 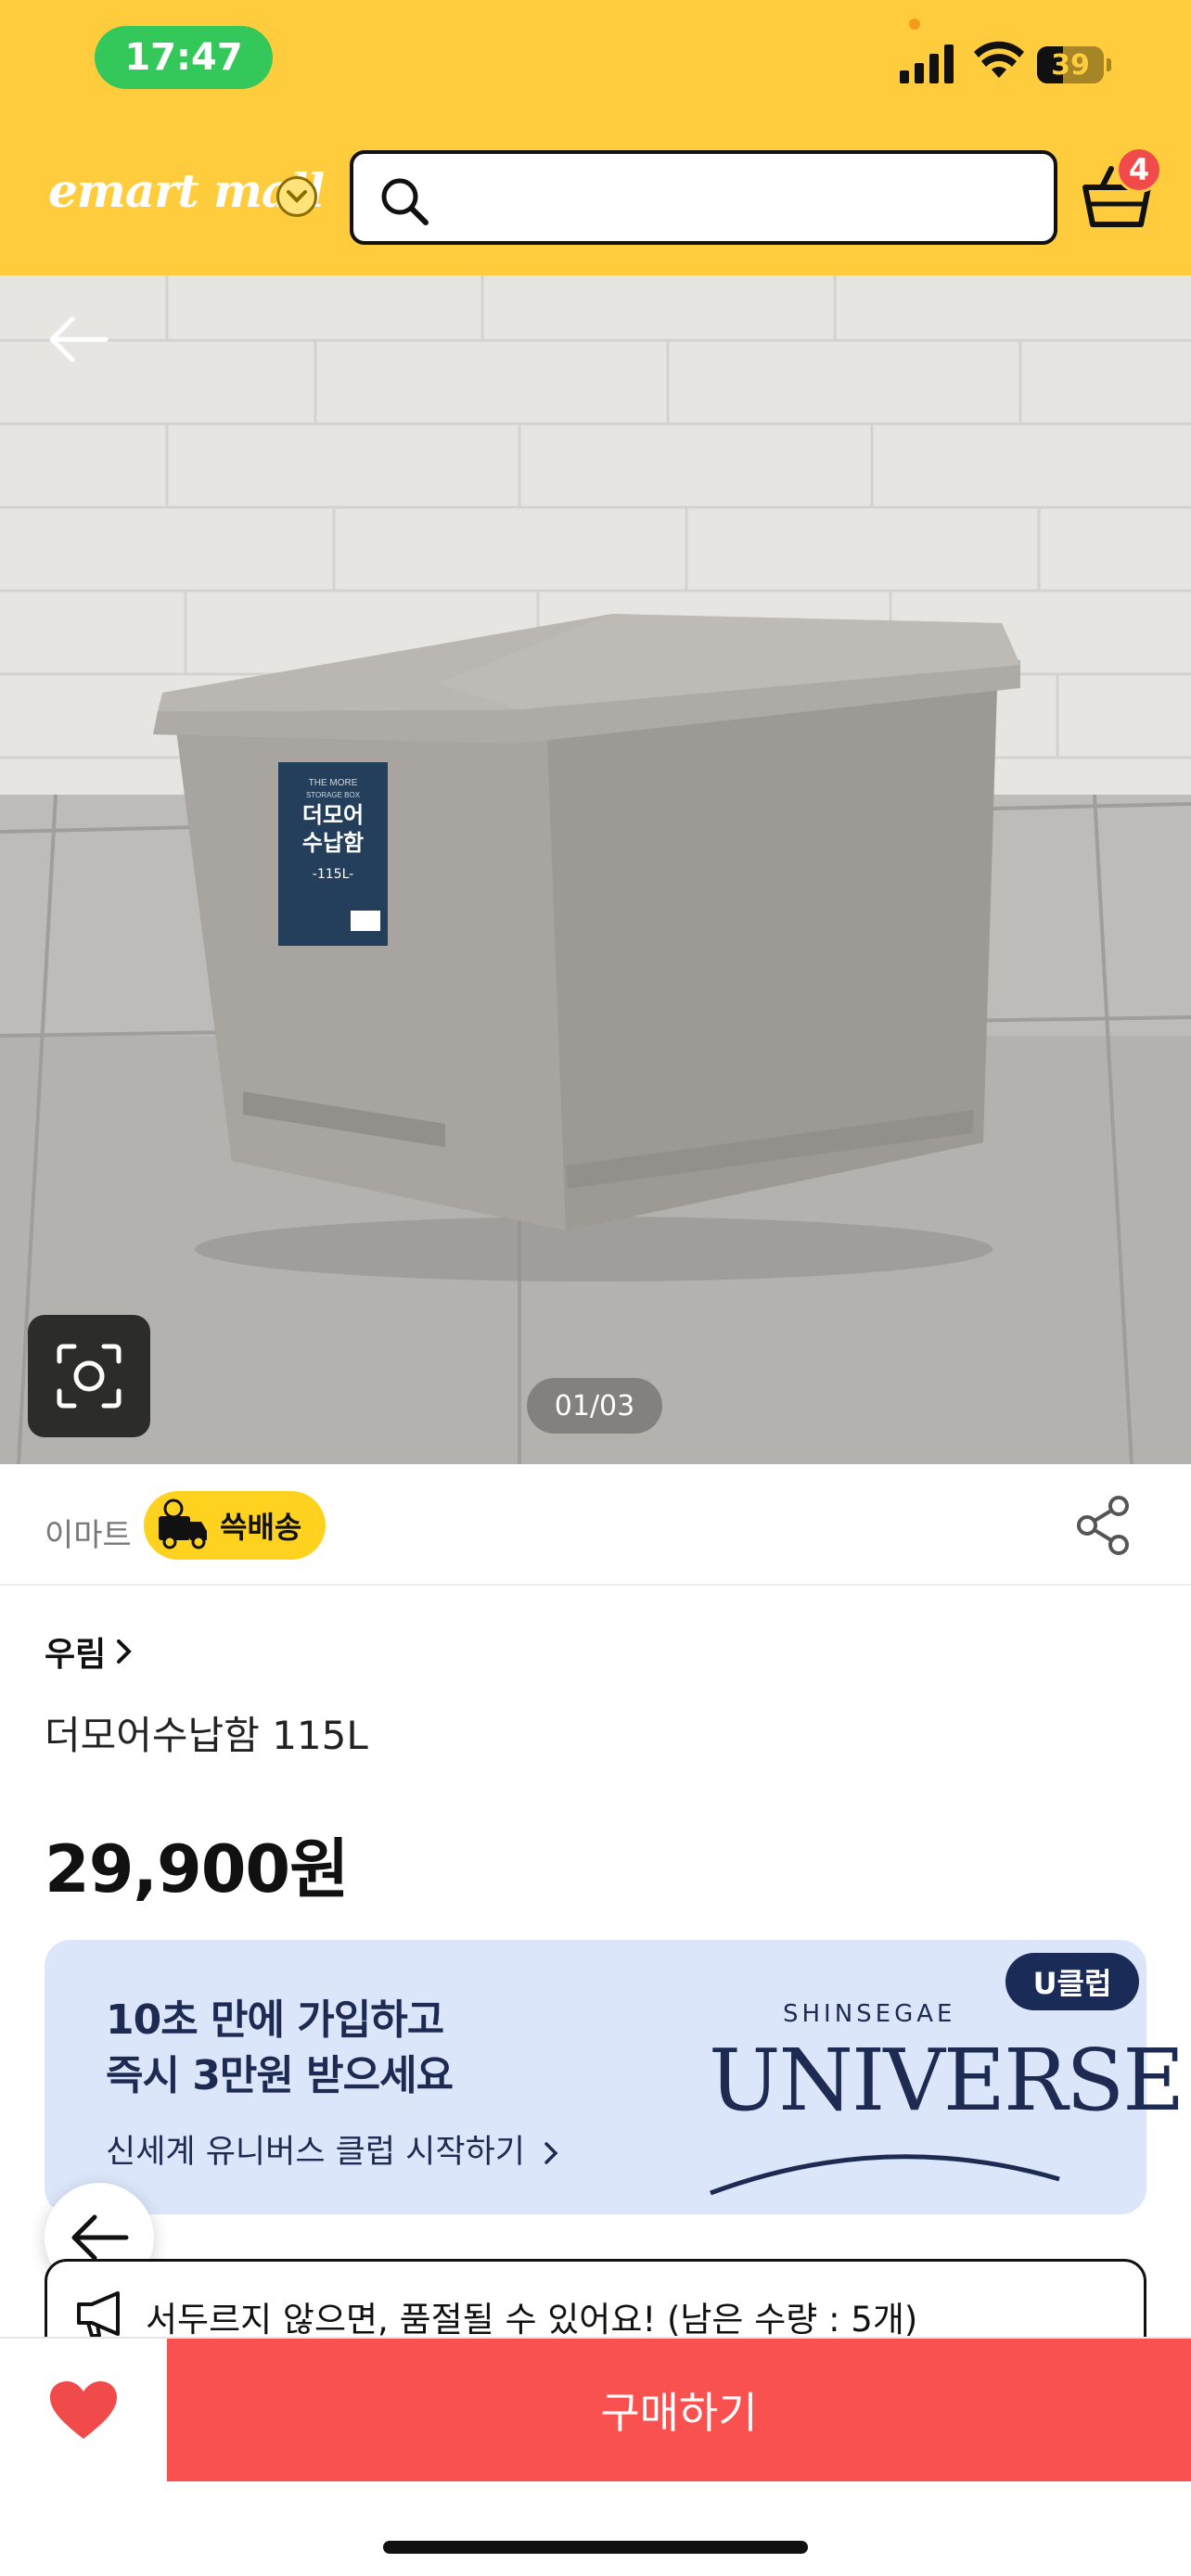 I want to click on purchase-bar: 구매하기, so click(x=595, y=2409).